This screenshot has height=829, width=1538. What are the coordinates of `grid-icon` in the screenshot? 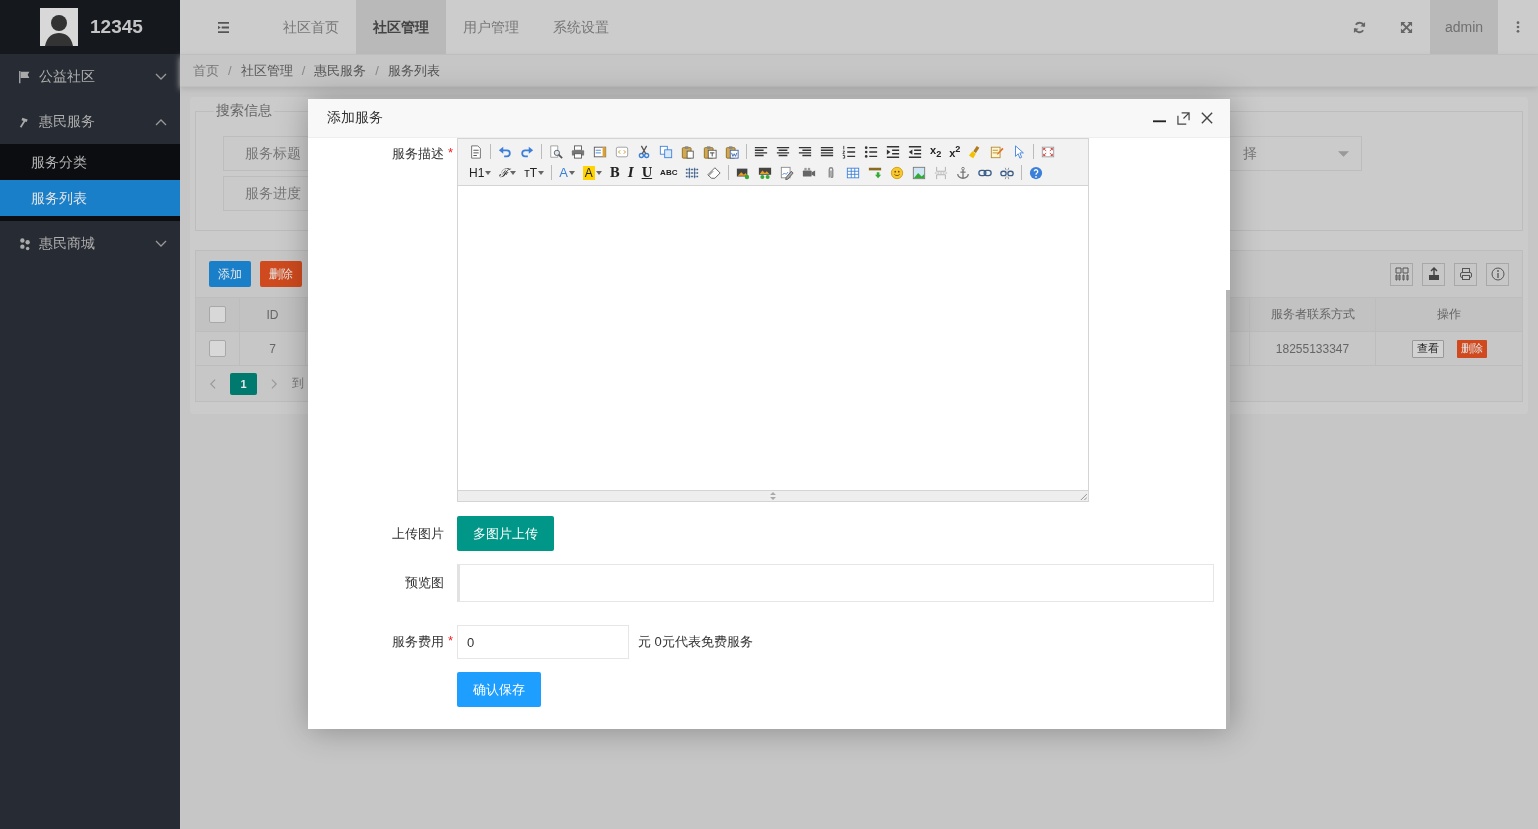 It's located at (1401, 274).